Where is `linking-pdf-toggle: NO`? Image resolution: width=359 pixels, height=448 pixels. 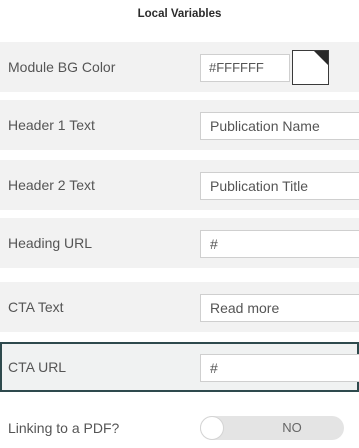 linking-pdf-toggle: NO is located at coordinates (272, 428).